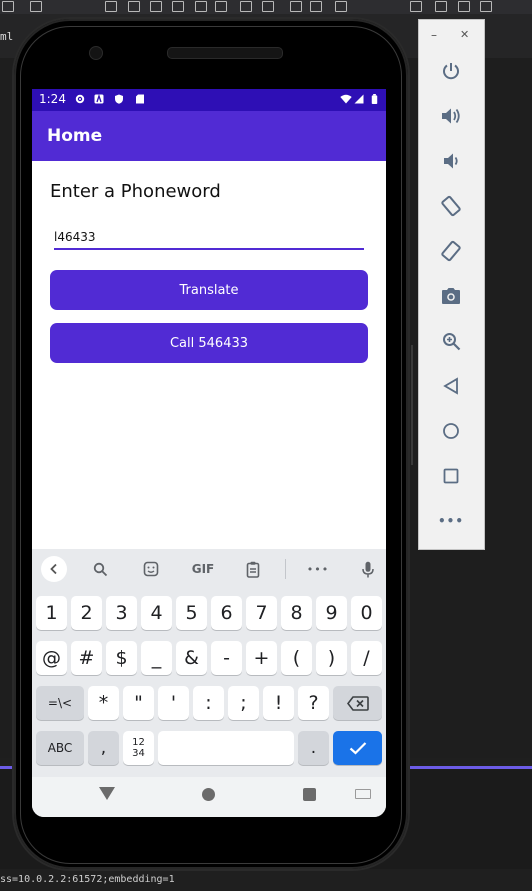 The width and height of the screenshot is (532, 891). I want to click on key-semicolon: ;, so click(243, 703).